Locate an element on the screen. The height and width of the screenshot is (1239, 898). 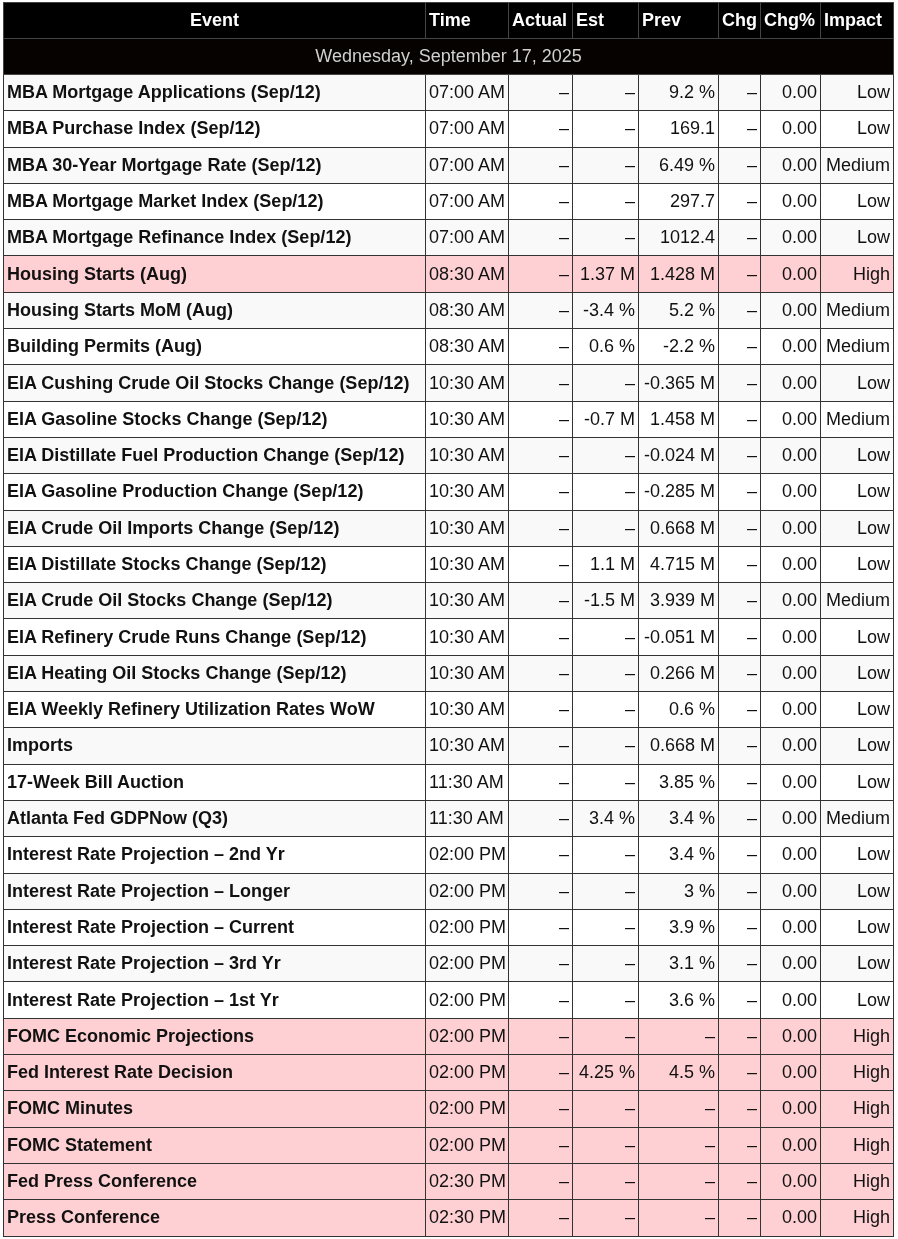
table-cell: 3.85 % is located at coordinates (678, 782).